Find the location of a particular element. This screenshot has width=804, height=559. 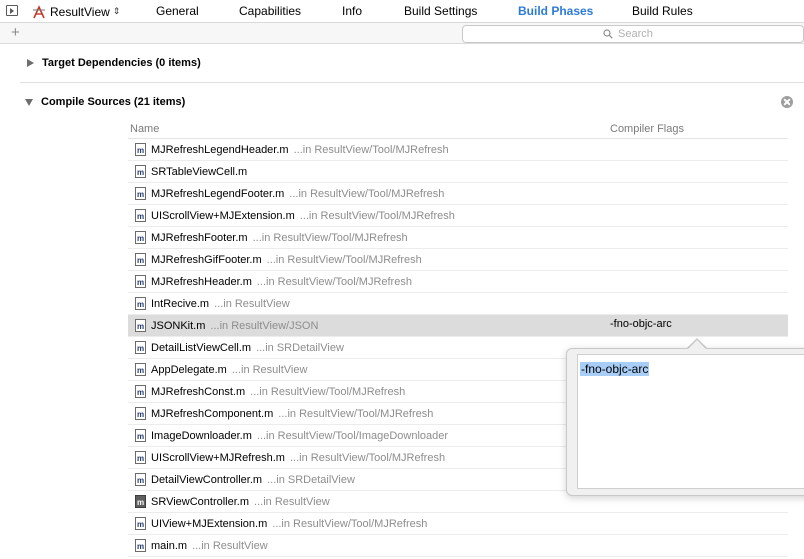

tab-build-phases: Build Phases is located at coordinates (555, 11).